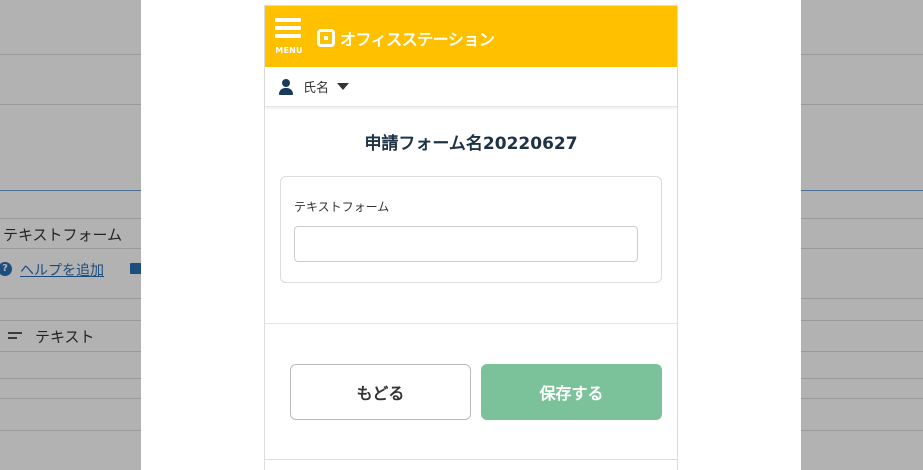  I want to click on field-label: テキストフォーム, so click(342, 207).